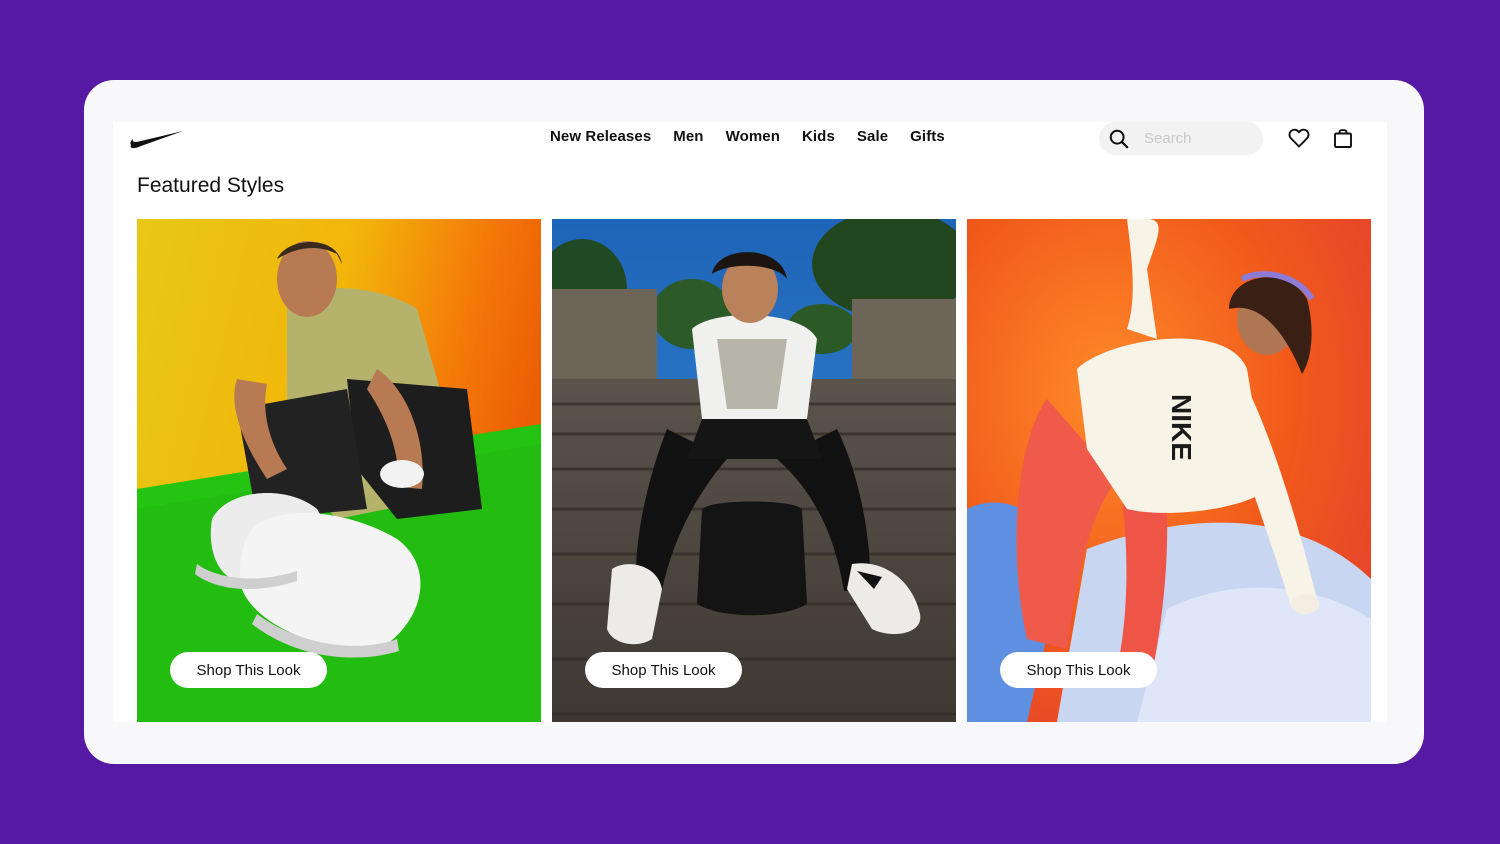  I want to click on main-nav: New Releases Men Women Kids Sale Gifts, so click(747, 136).